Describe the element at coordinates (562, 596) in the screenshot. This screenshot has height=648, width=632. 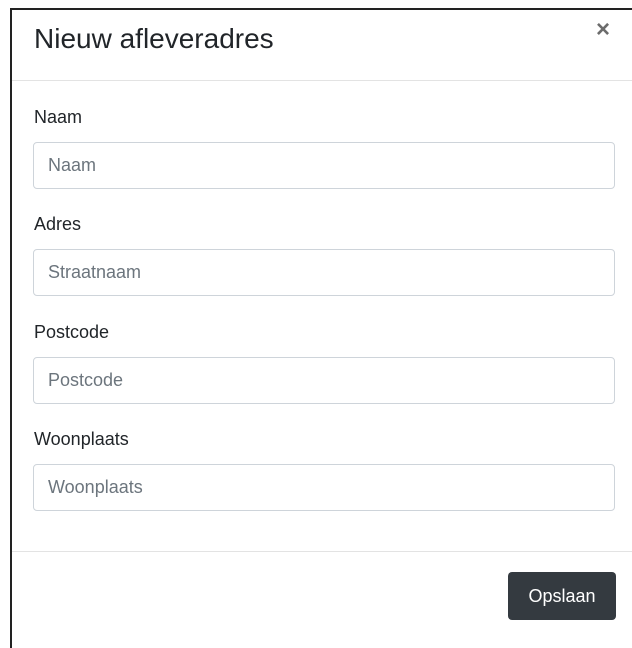
I see `save-button: Opslaan` at that location.